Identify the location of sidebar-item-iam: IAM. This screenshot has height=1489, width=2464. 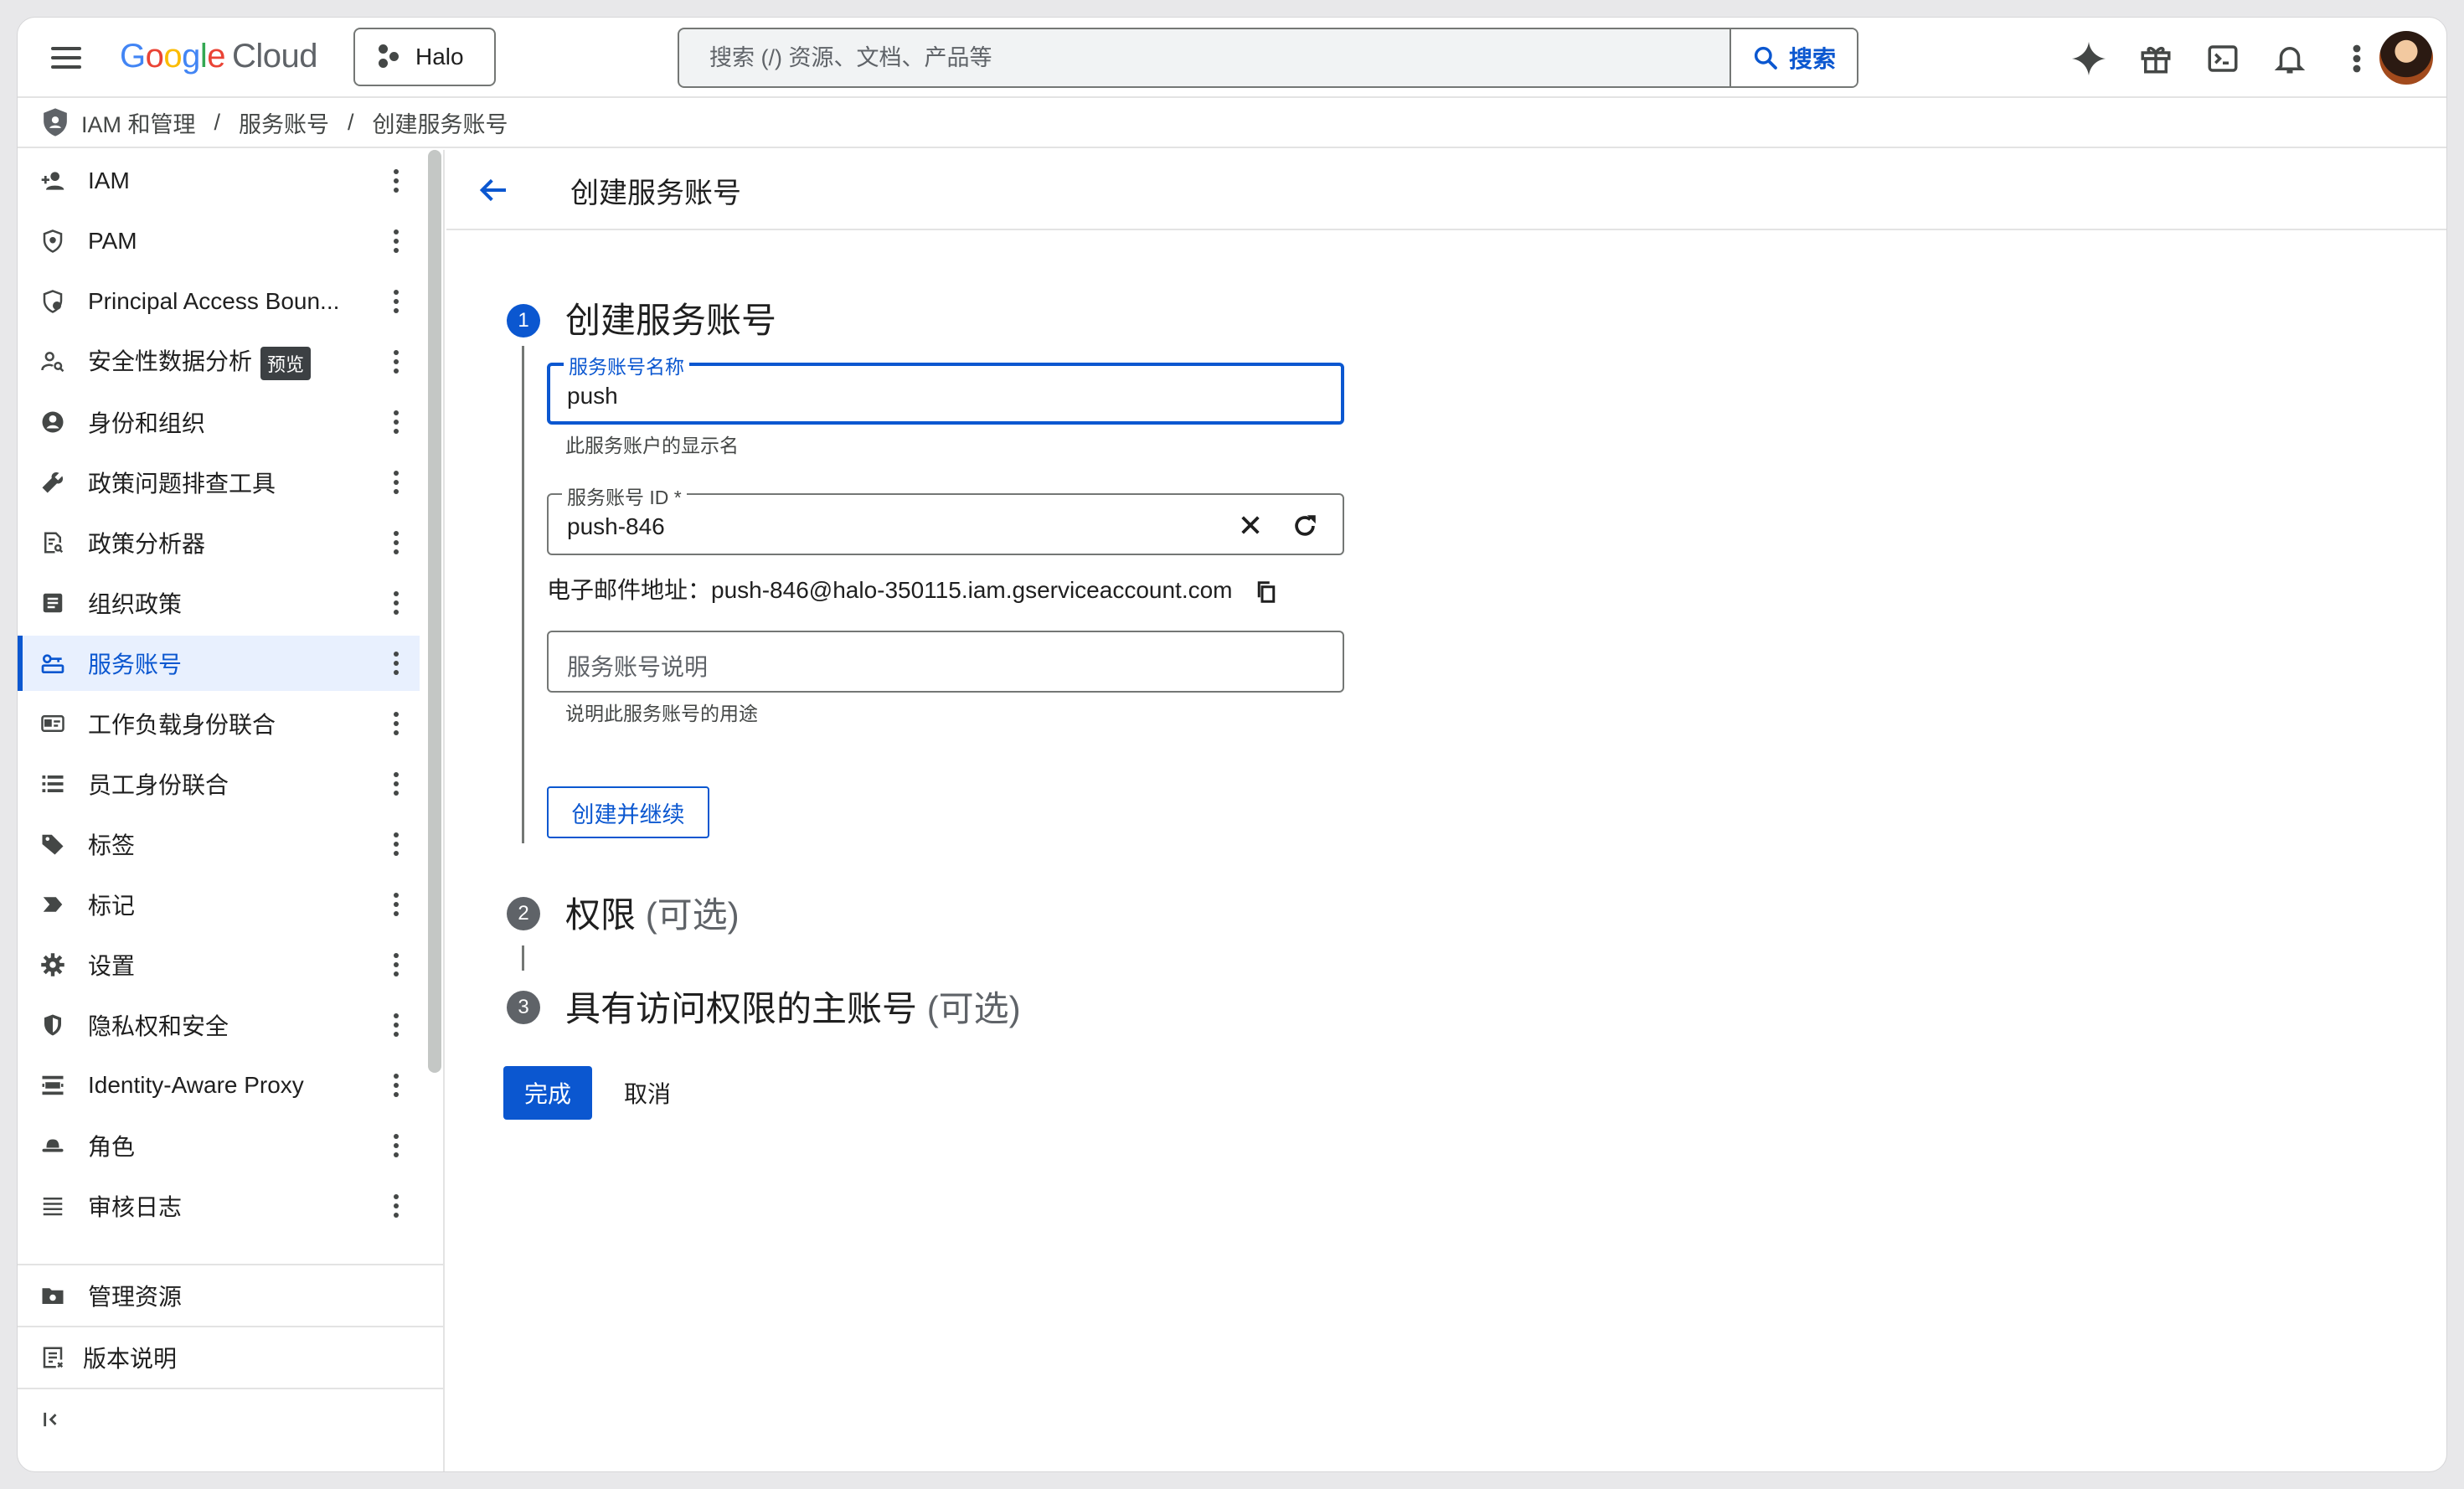
(219, 181).